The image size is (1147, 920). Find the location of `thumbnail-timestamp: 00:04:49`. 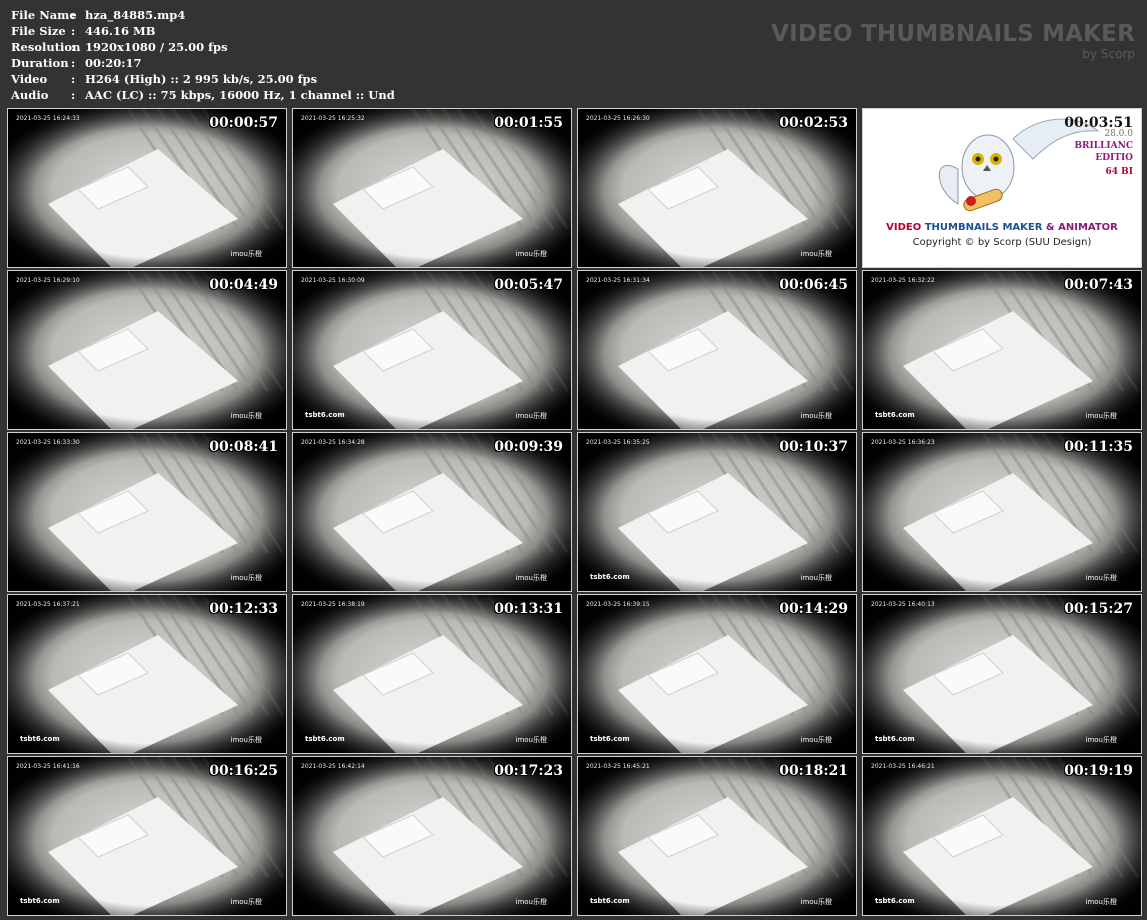

thumbnail-timestamp: 00:04:49 is located at coordinates (243, 285).